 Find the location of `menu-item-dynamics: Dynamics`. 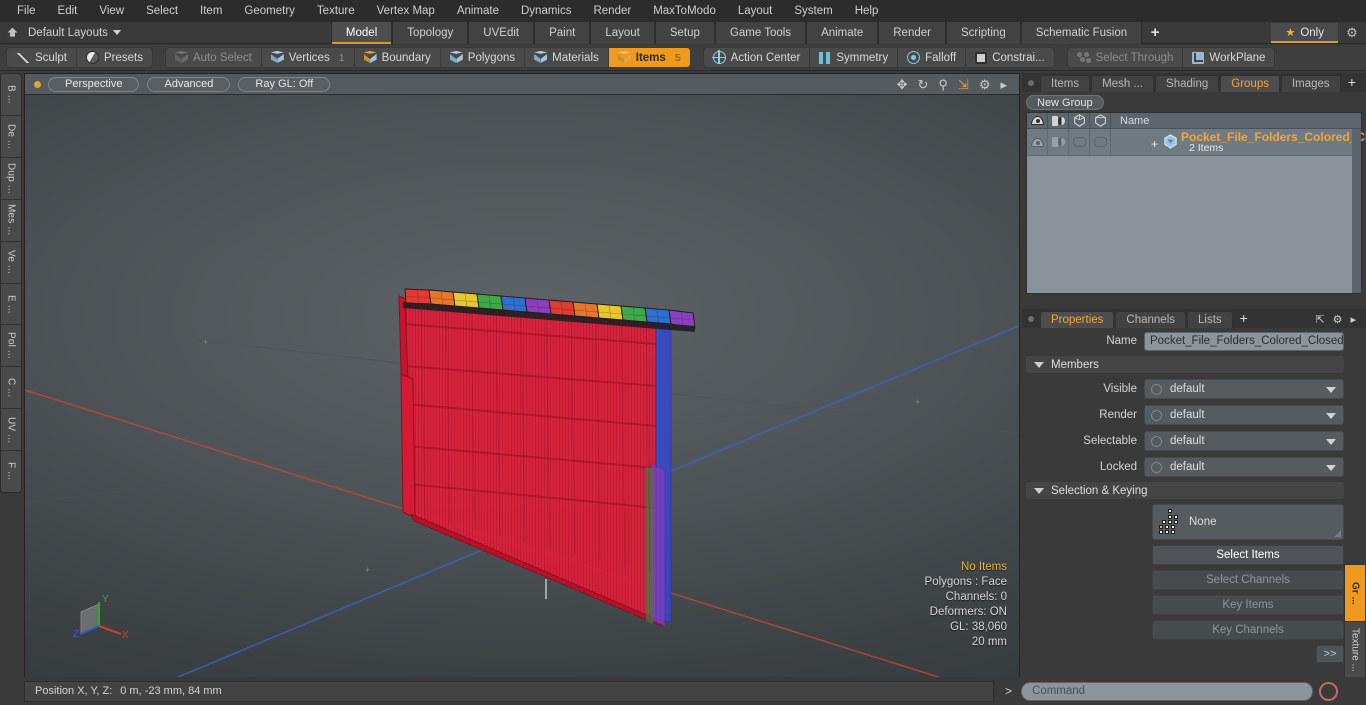

menu-item-dynamics: Dynamics is located at coordinates (546, 11).